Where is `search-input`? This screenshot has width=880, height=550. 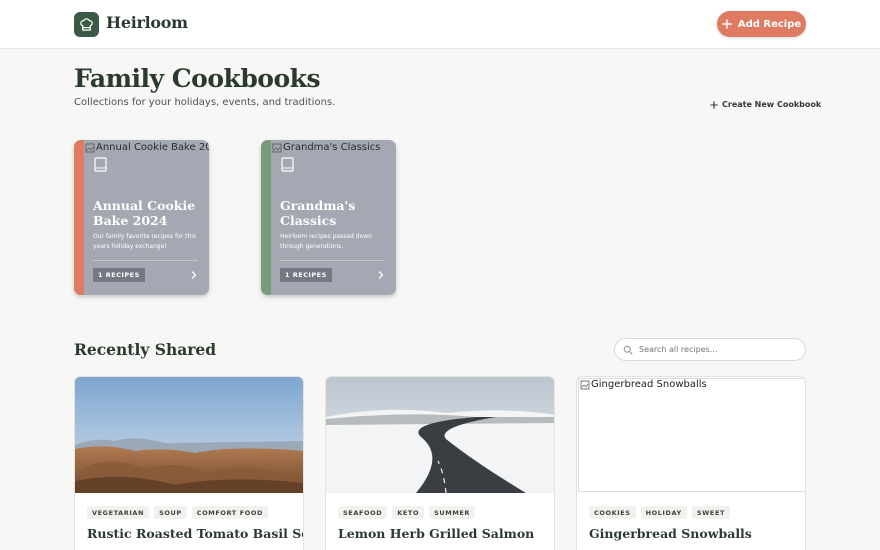 search-input is located at coordinates (714, 349).